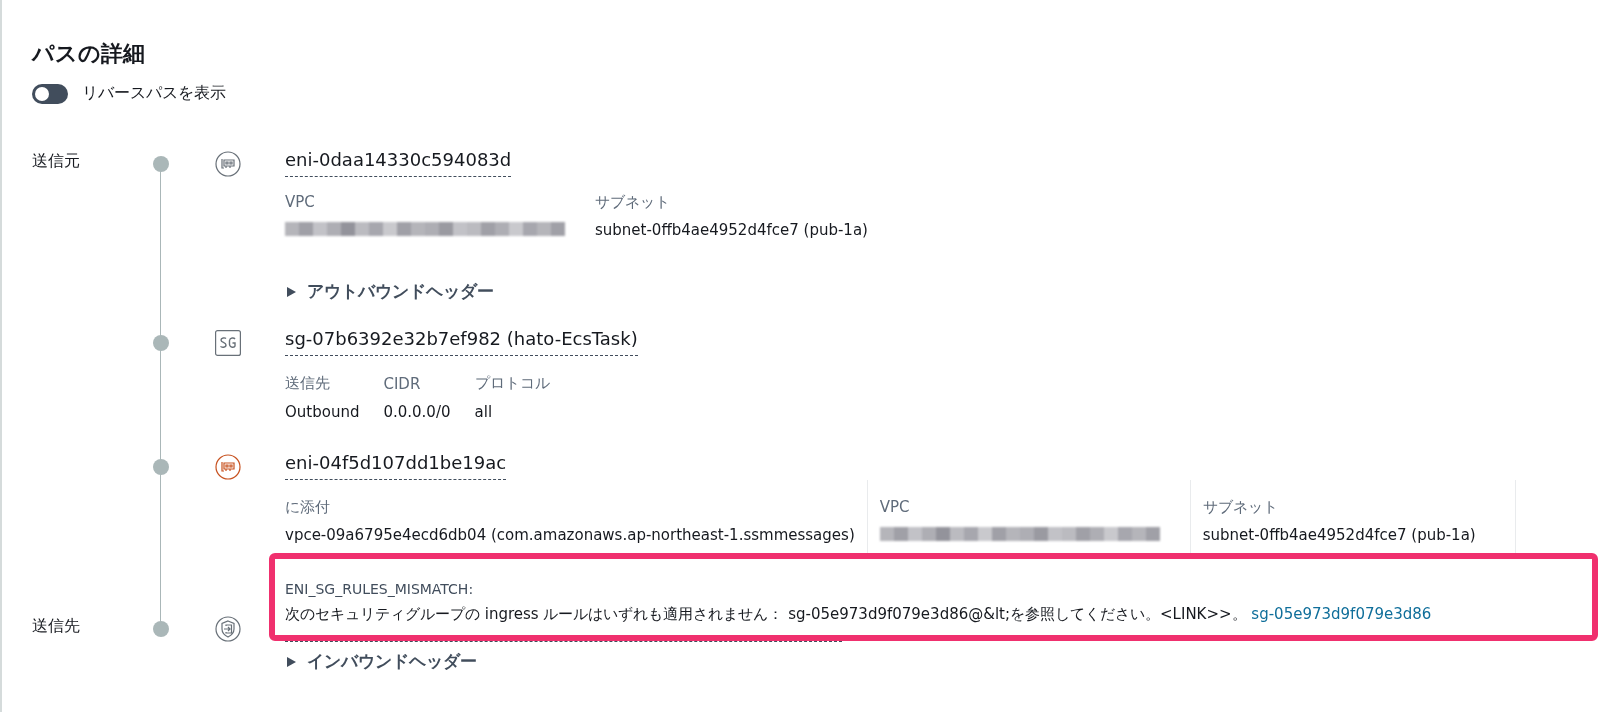 This screenshot has width=1622, height=712. Describe the element at coordinates (484, 412) in the screenshot. I see `table-cell-text: all` at that location.